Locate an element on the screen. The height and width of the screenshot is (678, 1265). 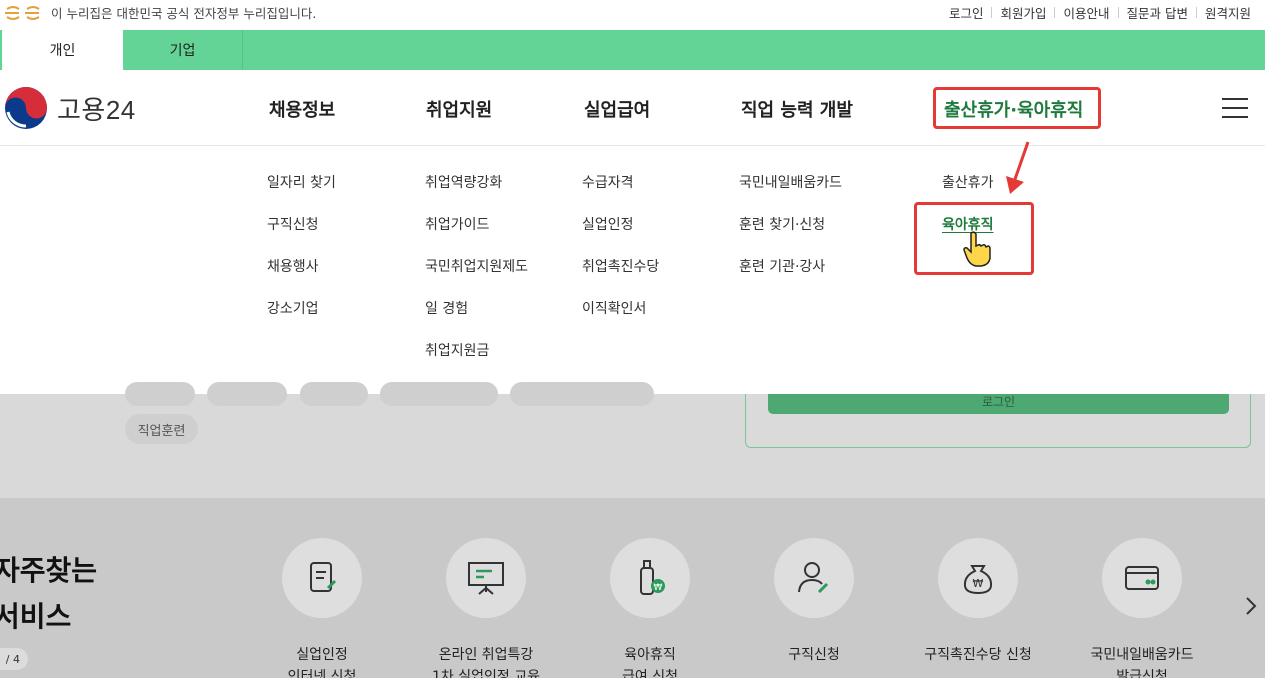
utility-links: 로그인 회원가입 이용안내 질문과 답변 원격지원 is located at coordinates (1100, 12).